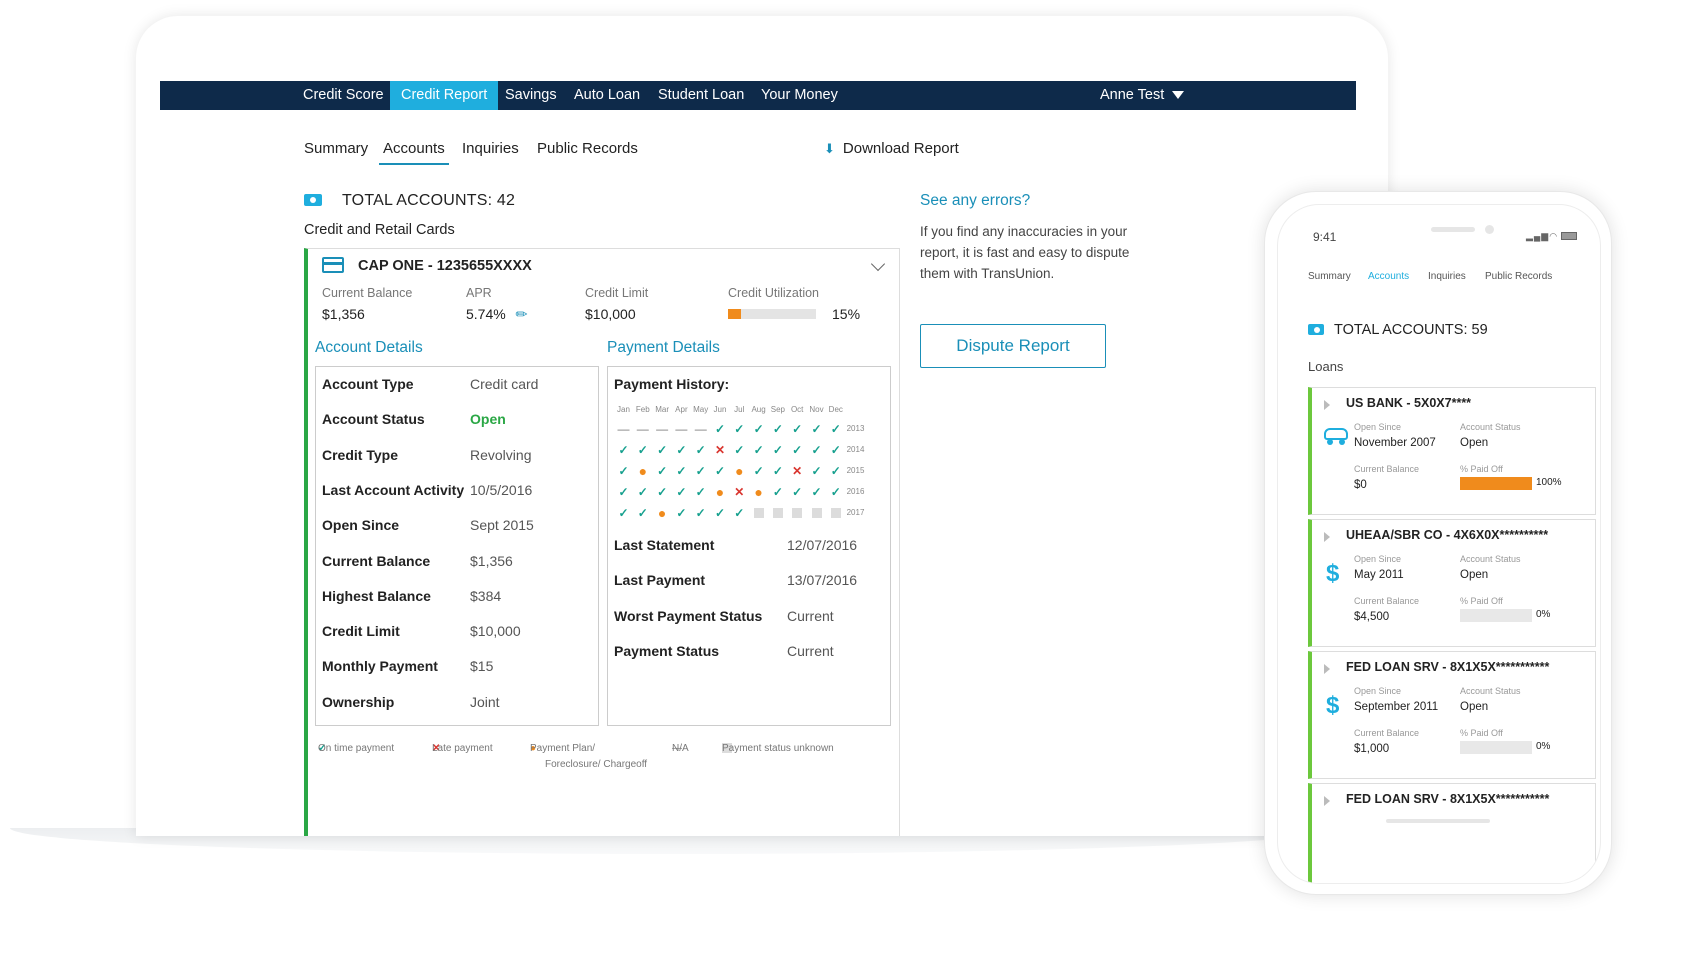 The height and width of the screenshot is (980, 1708). What do you see at coordinates (444, 95) in the screenshot?
I see `tab-credit-report: Credit Report` at bounding box center [444, 95].